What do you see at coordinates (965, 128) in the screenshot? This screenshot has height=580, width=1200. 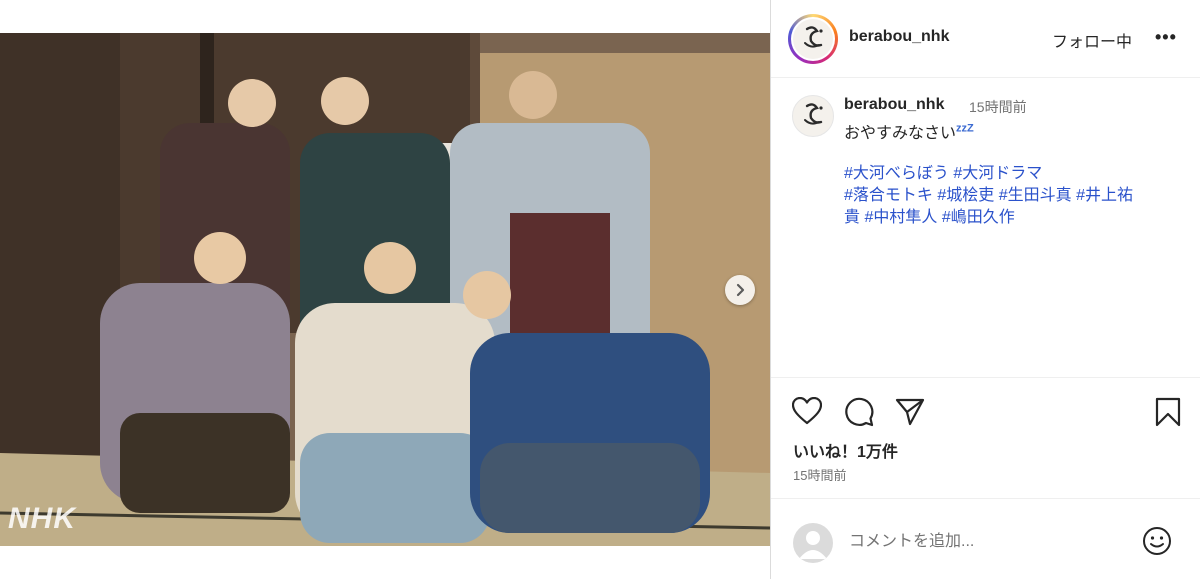 I see `sleep-emoji: zzZ` at bounding box center [965, 128].